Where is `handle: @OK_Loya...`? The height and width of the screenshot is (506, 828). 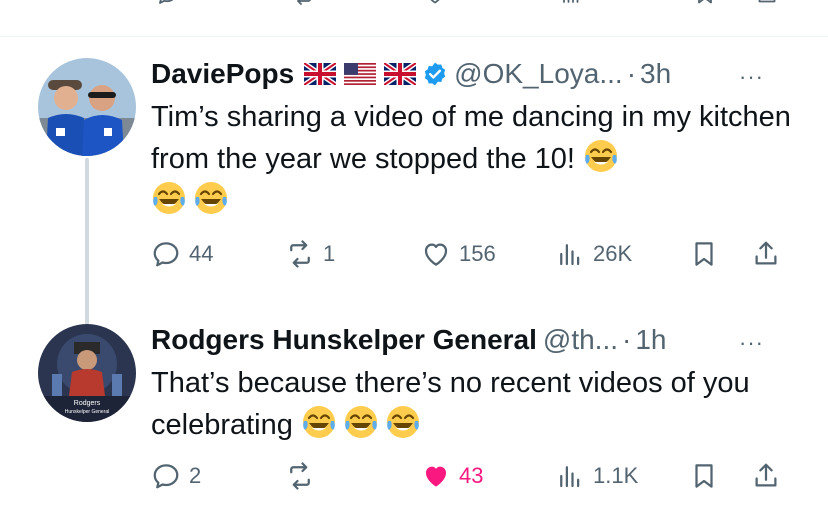
handle: @OK_Loya... is located at coordinates (538, 74).